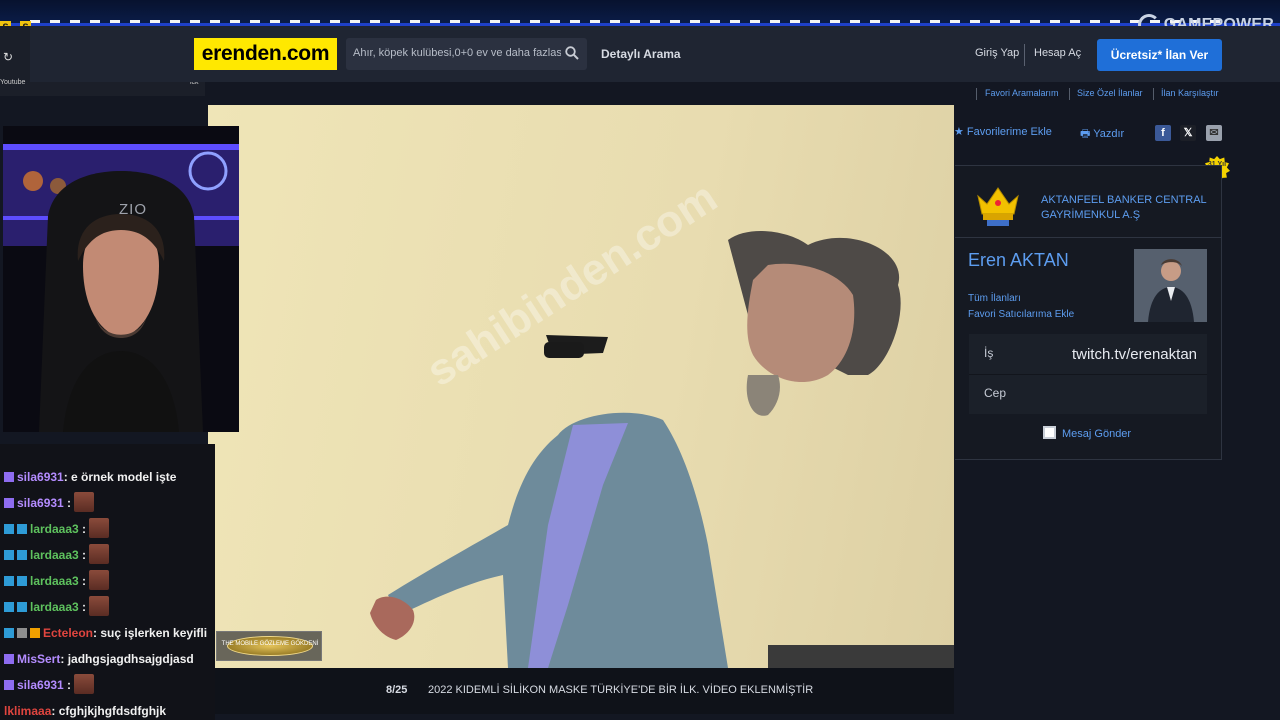 Image resolution: width=1280 pixels, height=720 pixels. I want to click on crown-icon, so click(998, 206).